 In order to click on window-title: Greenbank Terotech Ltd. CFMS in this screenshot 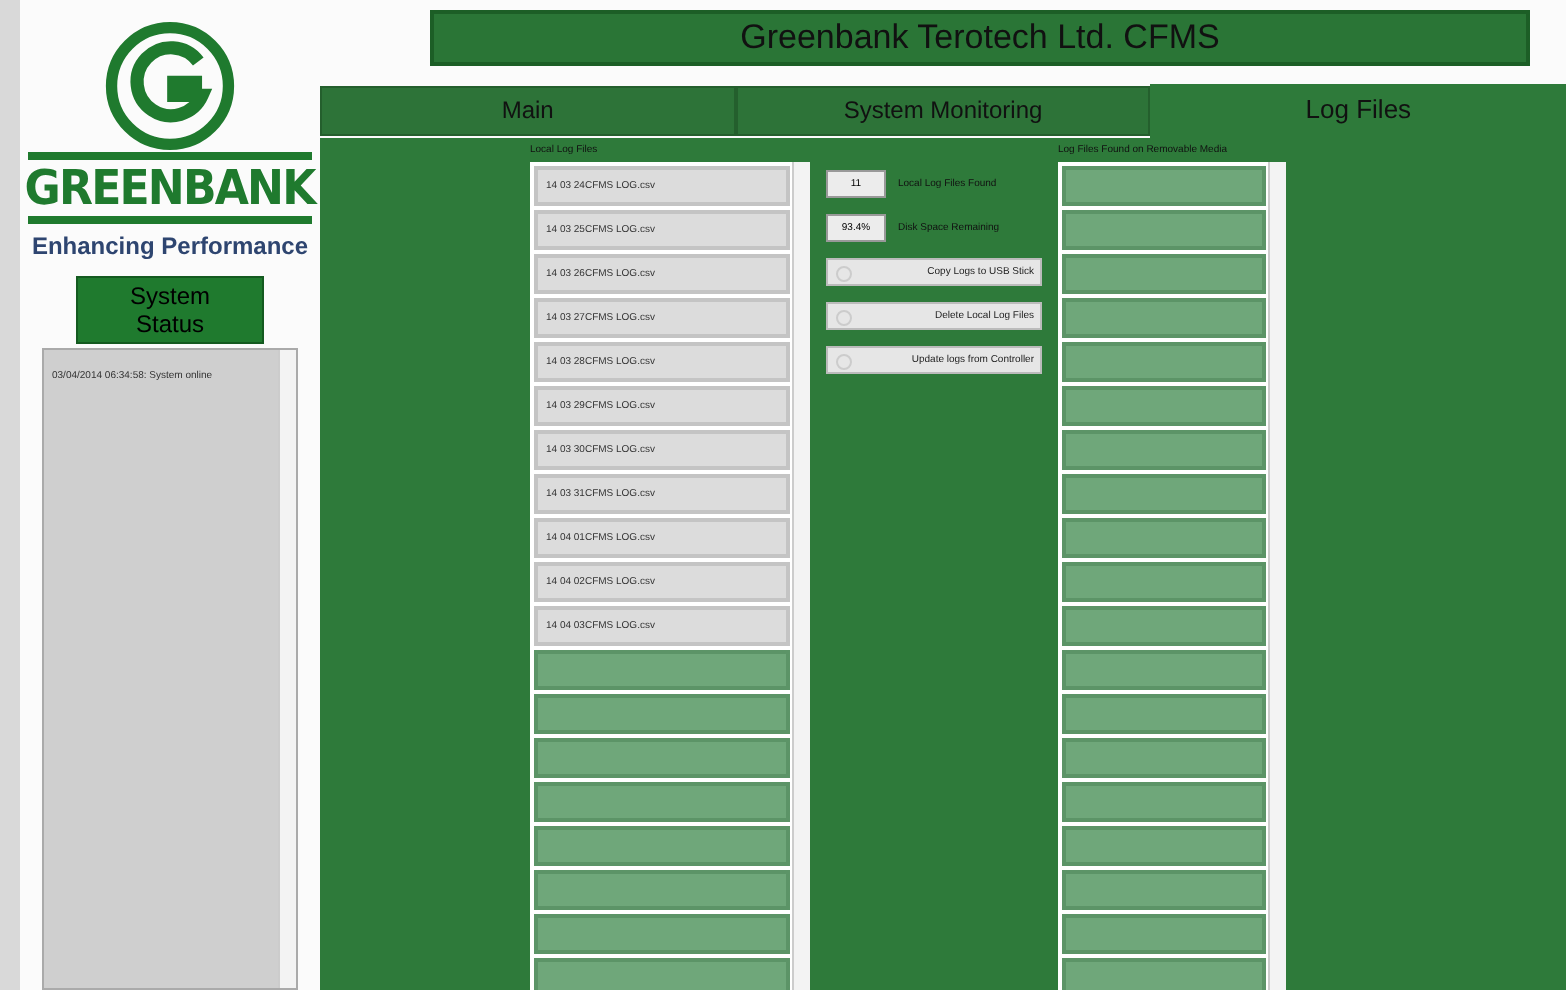, I will do `click(980, 38)`.